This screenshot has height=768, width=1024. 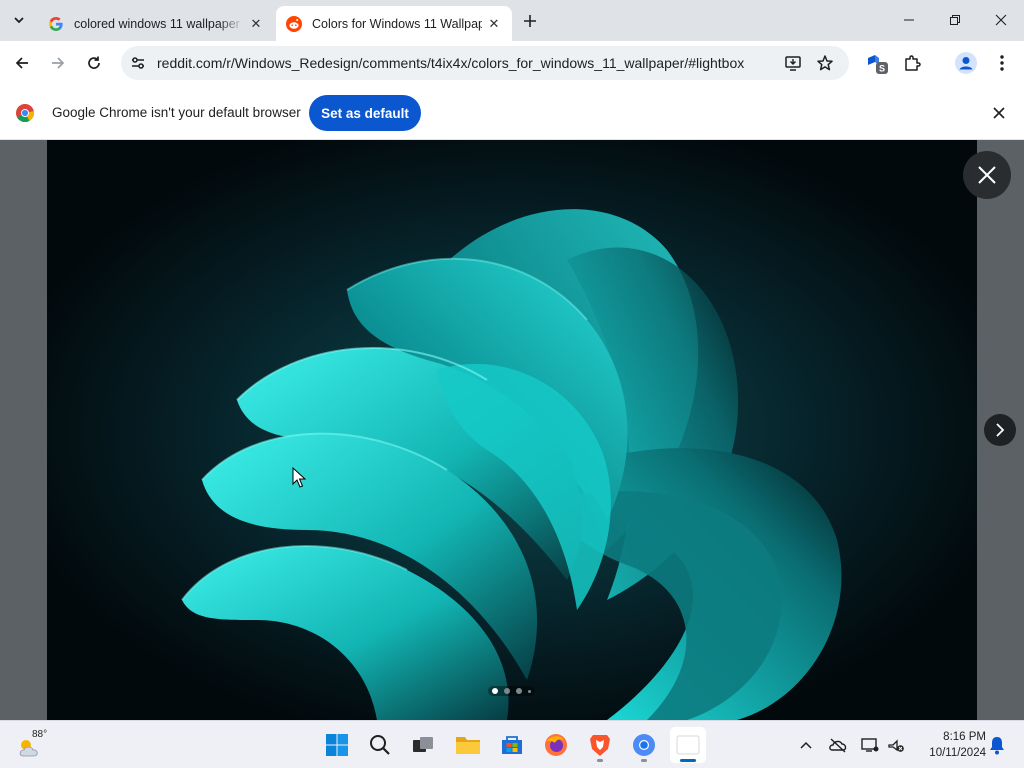 I want to click on firefox-button, so click(x=556, y=745).